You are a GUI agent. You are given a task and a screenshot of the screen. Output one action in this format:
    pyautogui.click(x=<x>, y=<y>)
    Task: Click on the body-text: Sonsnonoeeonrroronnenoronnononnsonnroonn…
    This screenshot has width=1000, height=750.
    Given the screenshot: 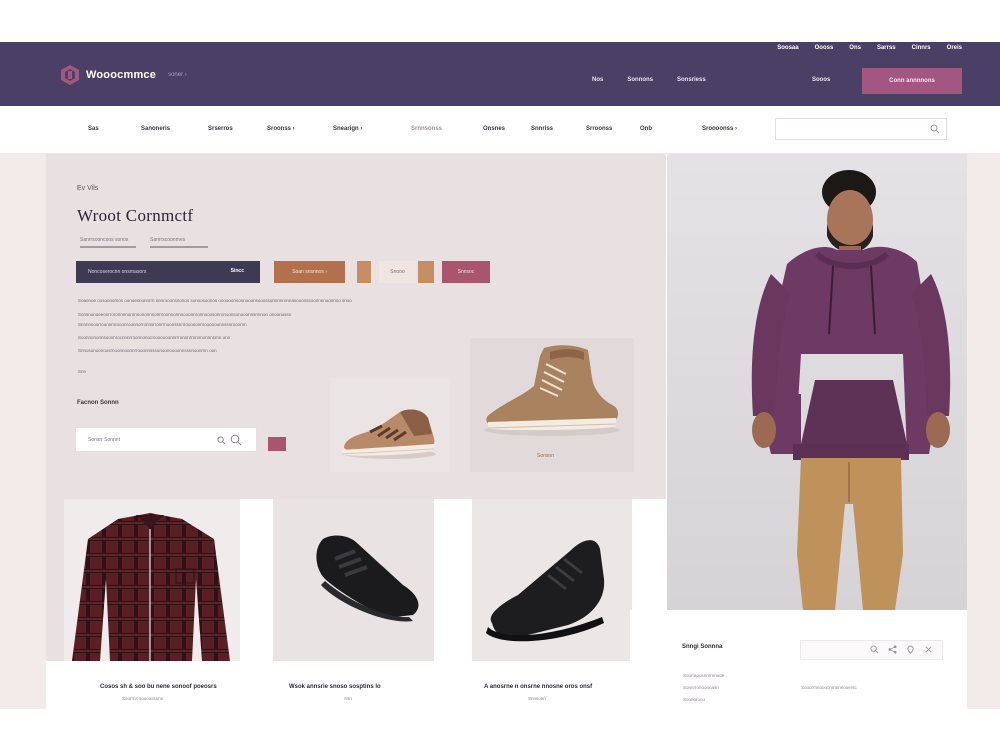 What is the action you would take?
    pyautogui.click(x=185, y=314)
    